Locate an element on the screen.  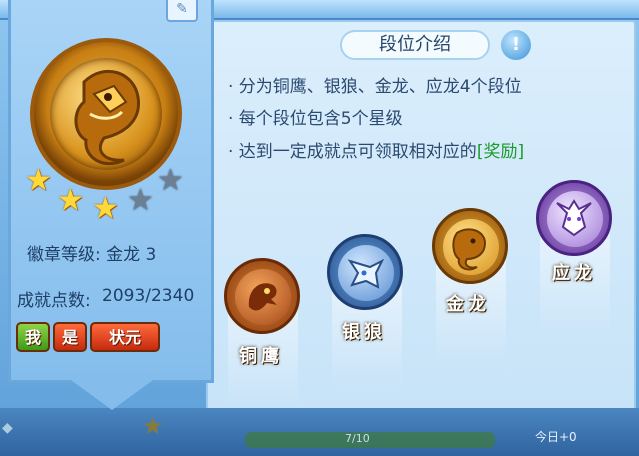
title-tag-1: 我 is located at coordinates (33, 337).